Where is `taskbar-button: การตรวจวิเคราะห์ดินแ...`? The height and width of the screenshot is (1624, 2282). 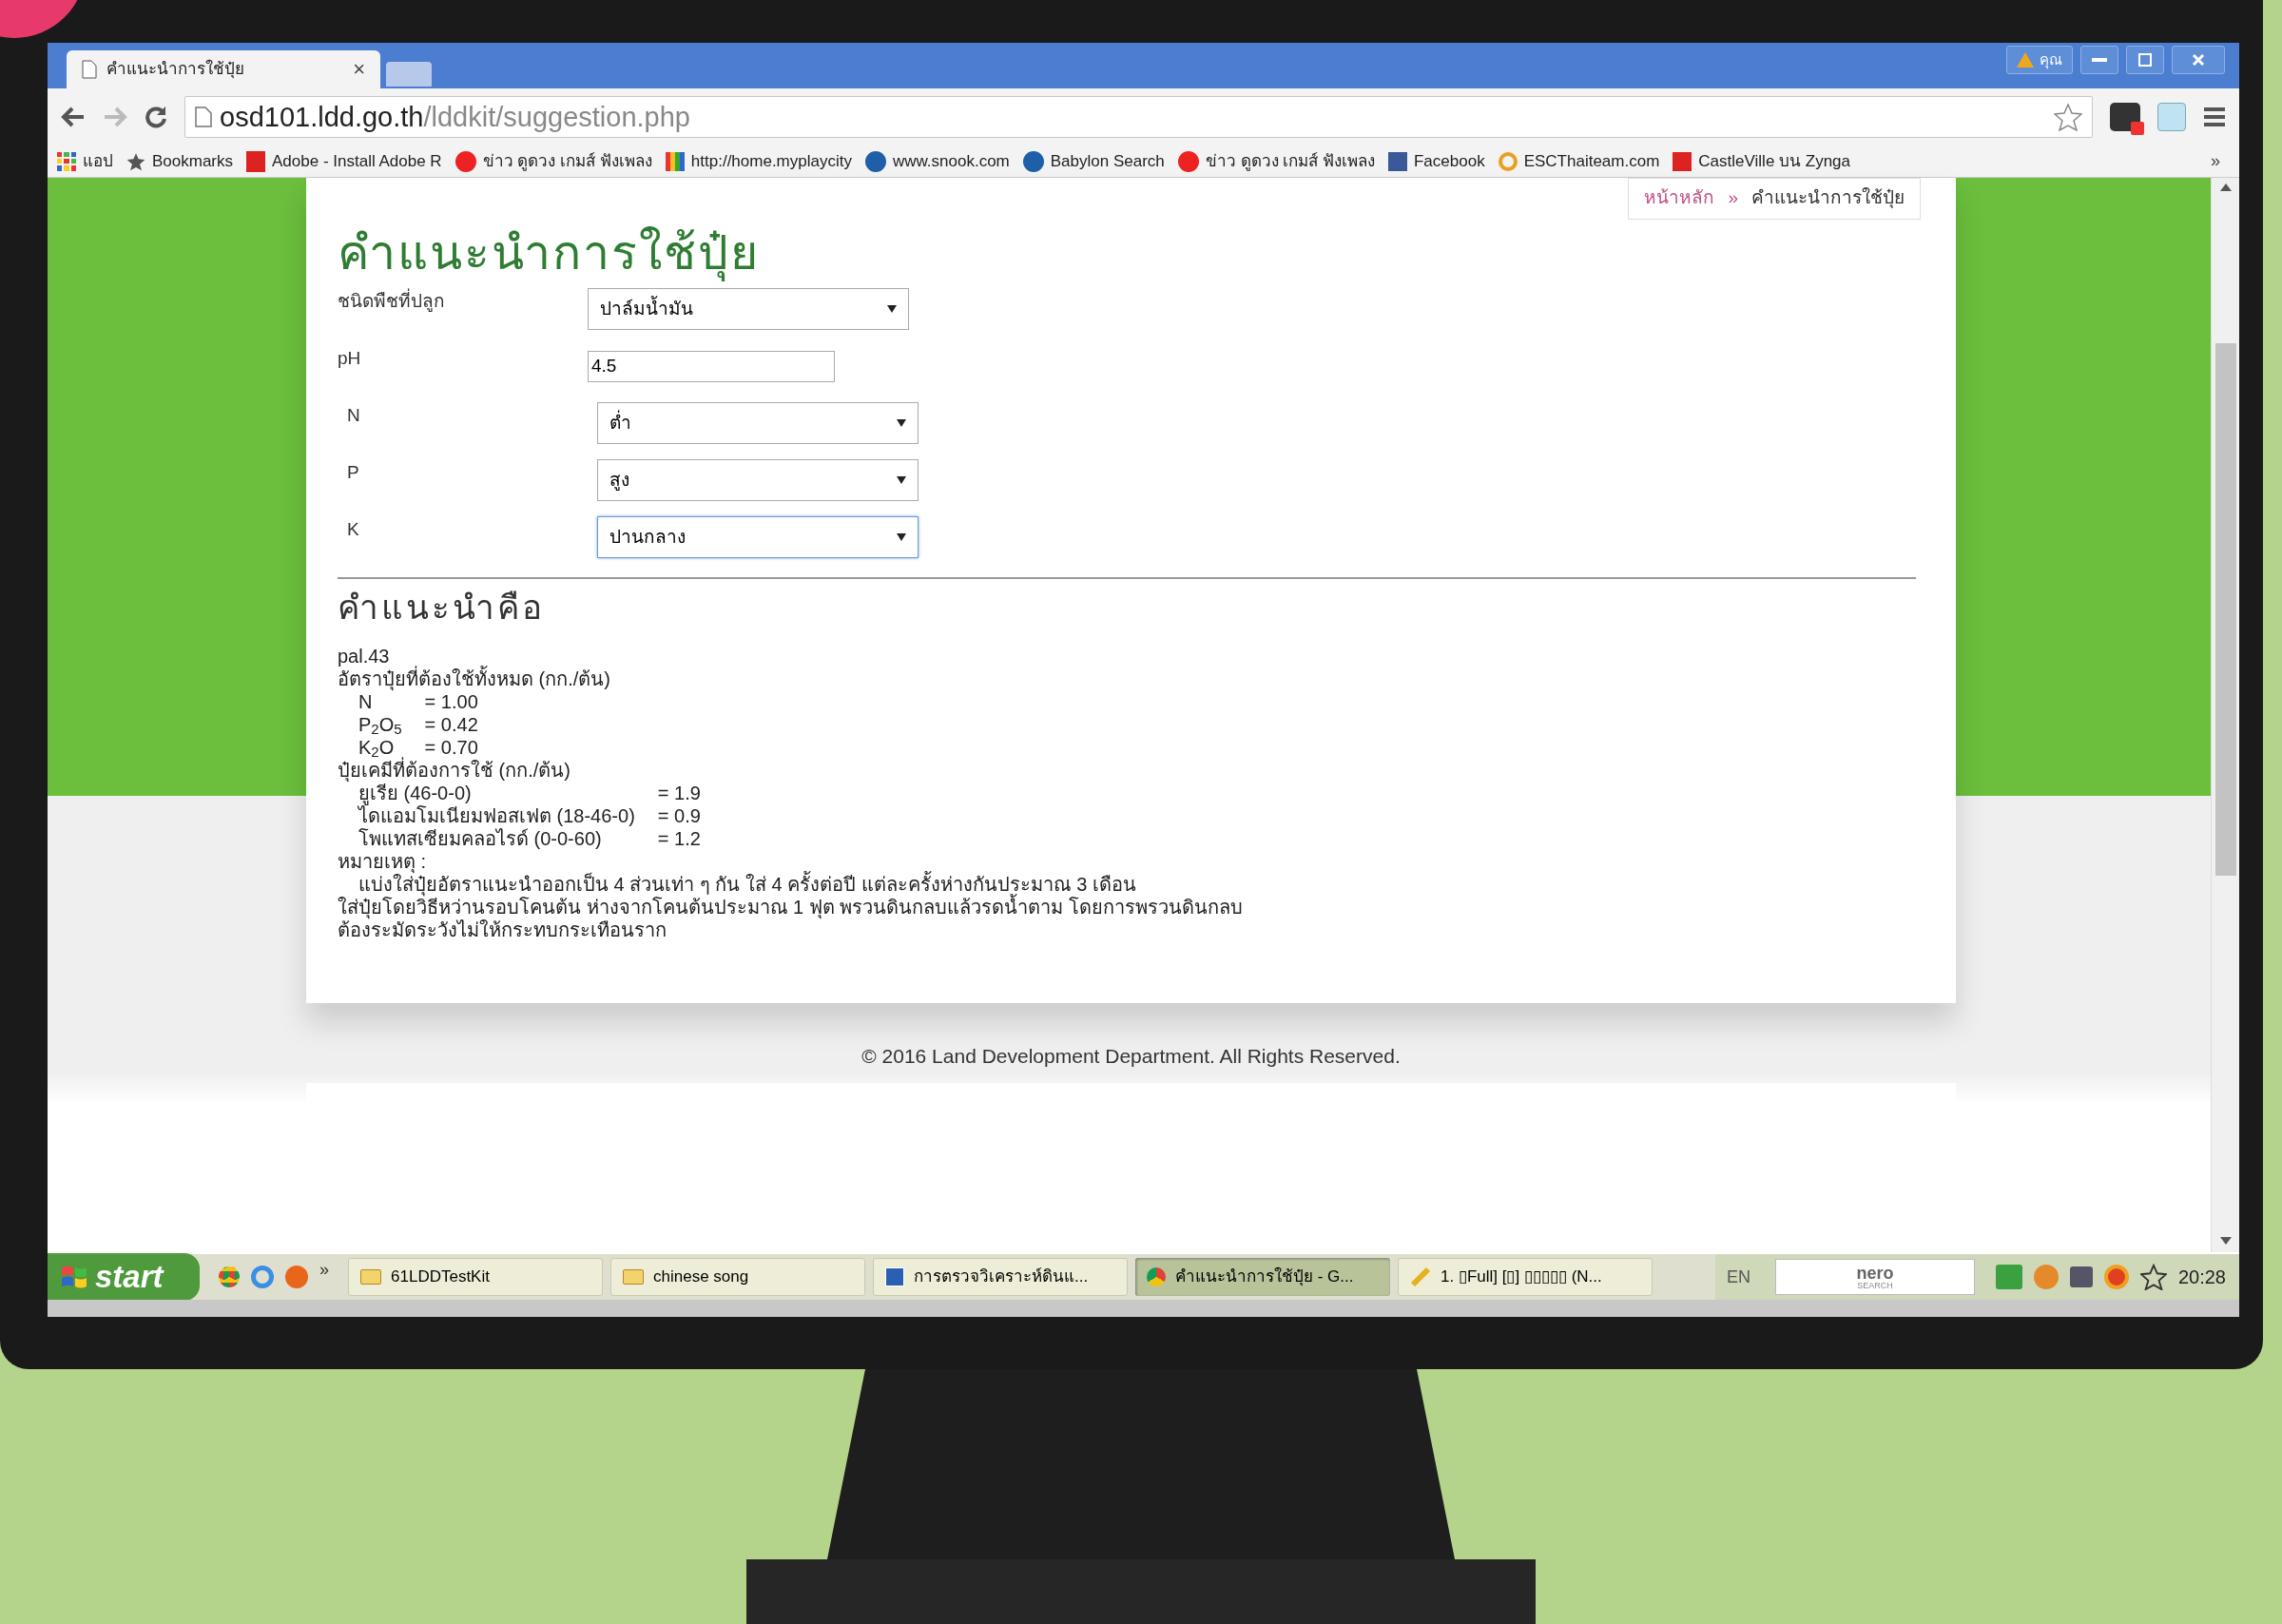
taskbar-button: การตรวจวิเคราะห์ดินแ... is located at coordinates (1000, 1277).